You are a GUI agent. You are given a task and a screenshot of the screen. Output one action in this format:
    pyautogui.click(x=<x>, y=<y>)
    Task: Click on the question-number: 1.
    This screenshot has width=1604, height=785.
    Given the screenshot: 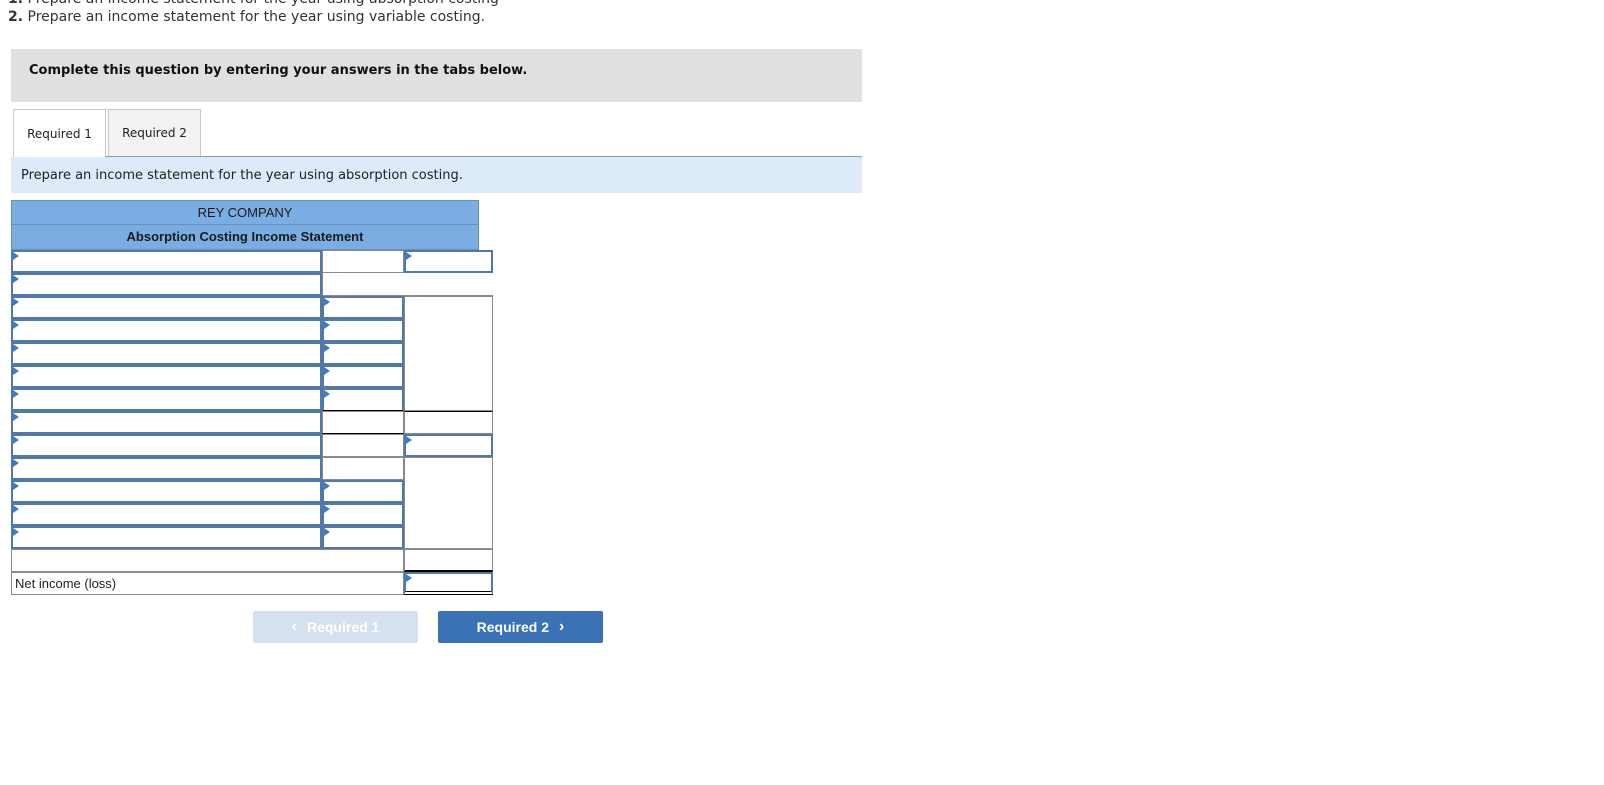 What is the action you would take?
    pyautogui.click(x=15, y=3)
    